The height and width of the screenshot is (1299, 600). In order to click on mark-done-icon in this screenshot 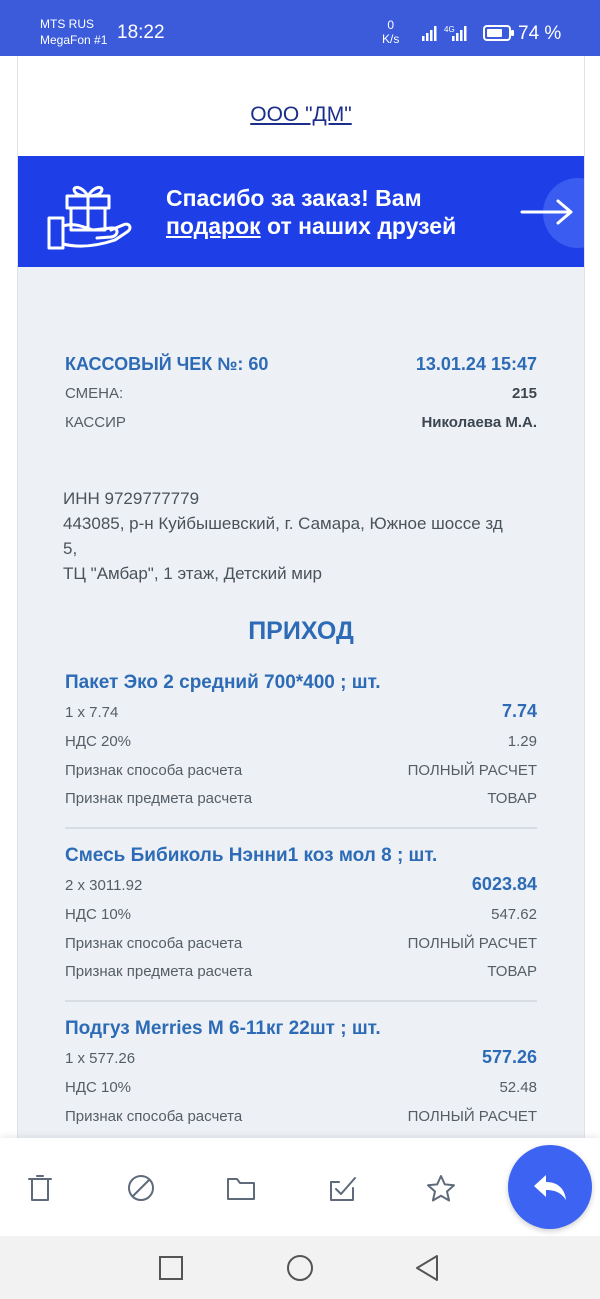, I will do `click(343, 1189)`.